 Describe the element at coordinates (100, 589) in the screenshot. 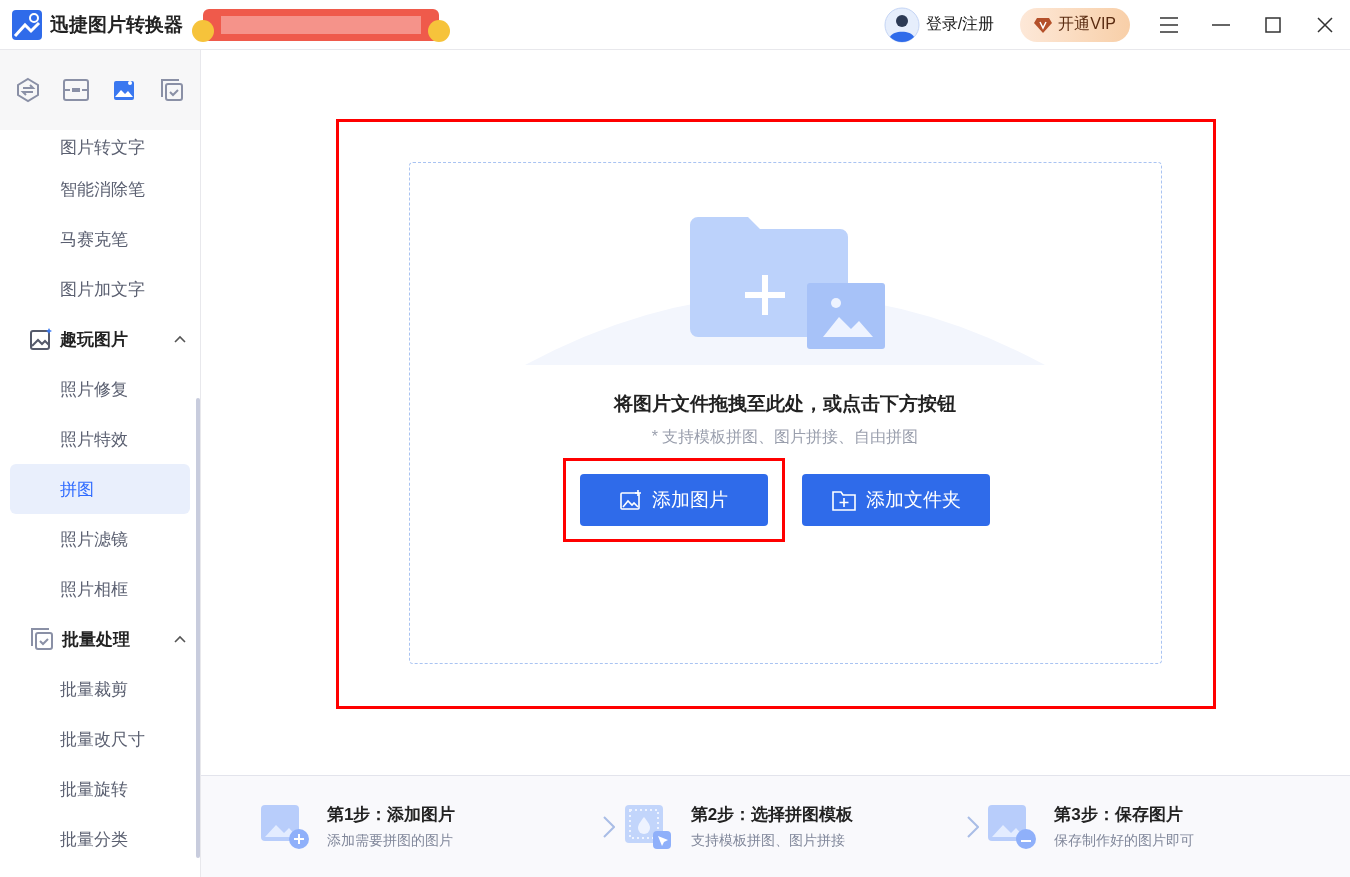

I see `sidebar-item: 照片相框` at that location.